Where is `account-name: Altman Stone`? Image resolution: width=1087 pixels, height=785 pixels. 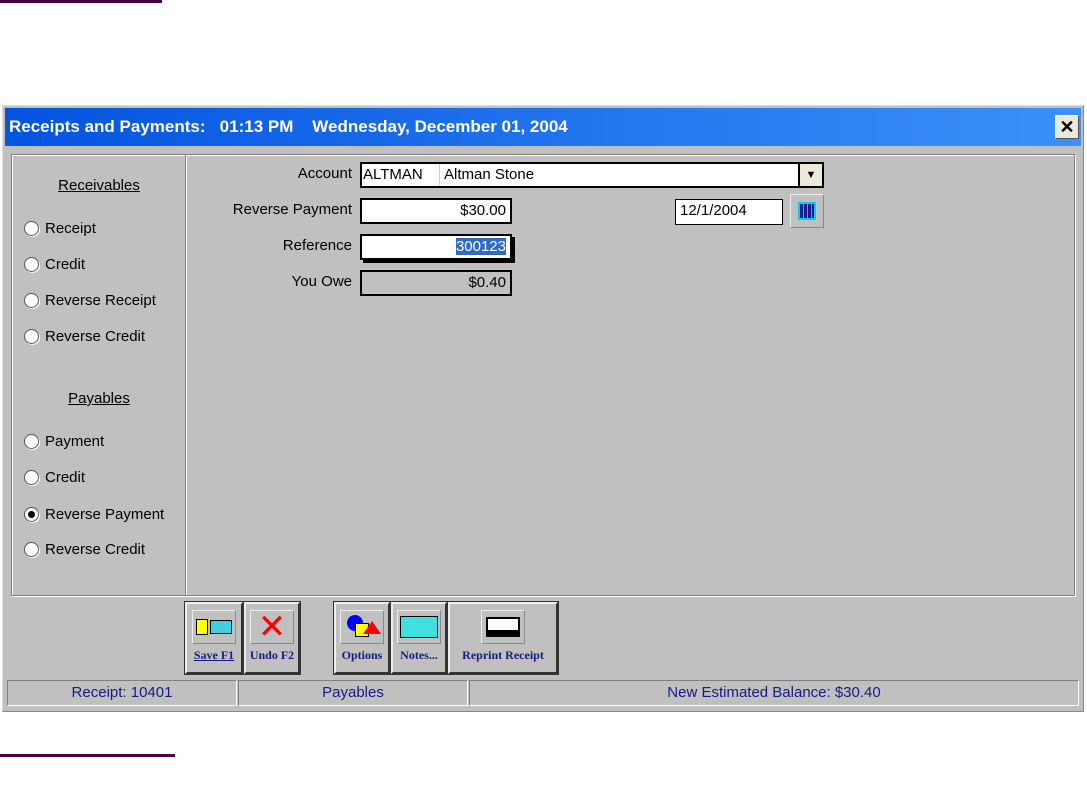 account-name: Altman Stone is located at coordinates (489, 174).